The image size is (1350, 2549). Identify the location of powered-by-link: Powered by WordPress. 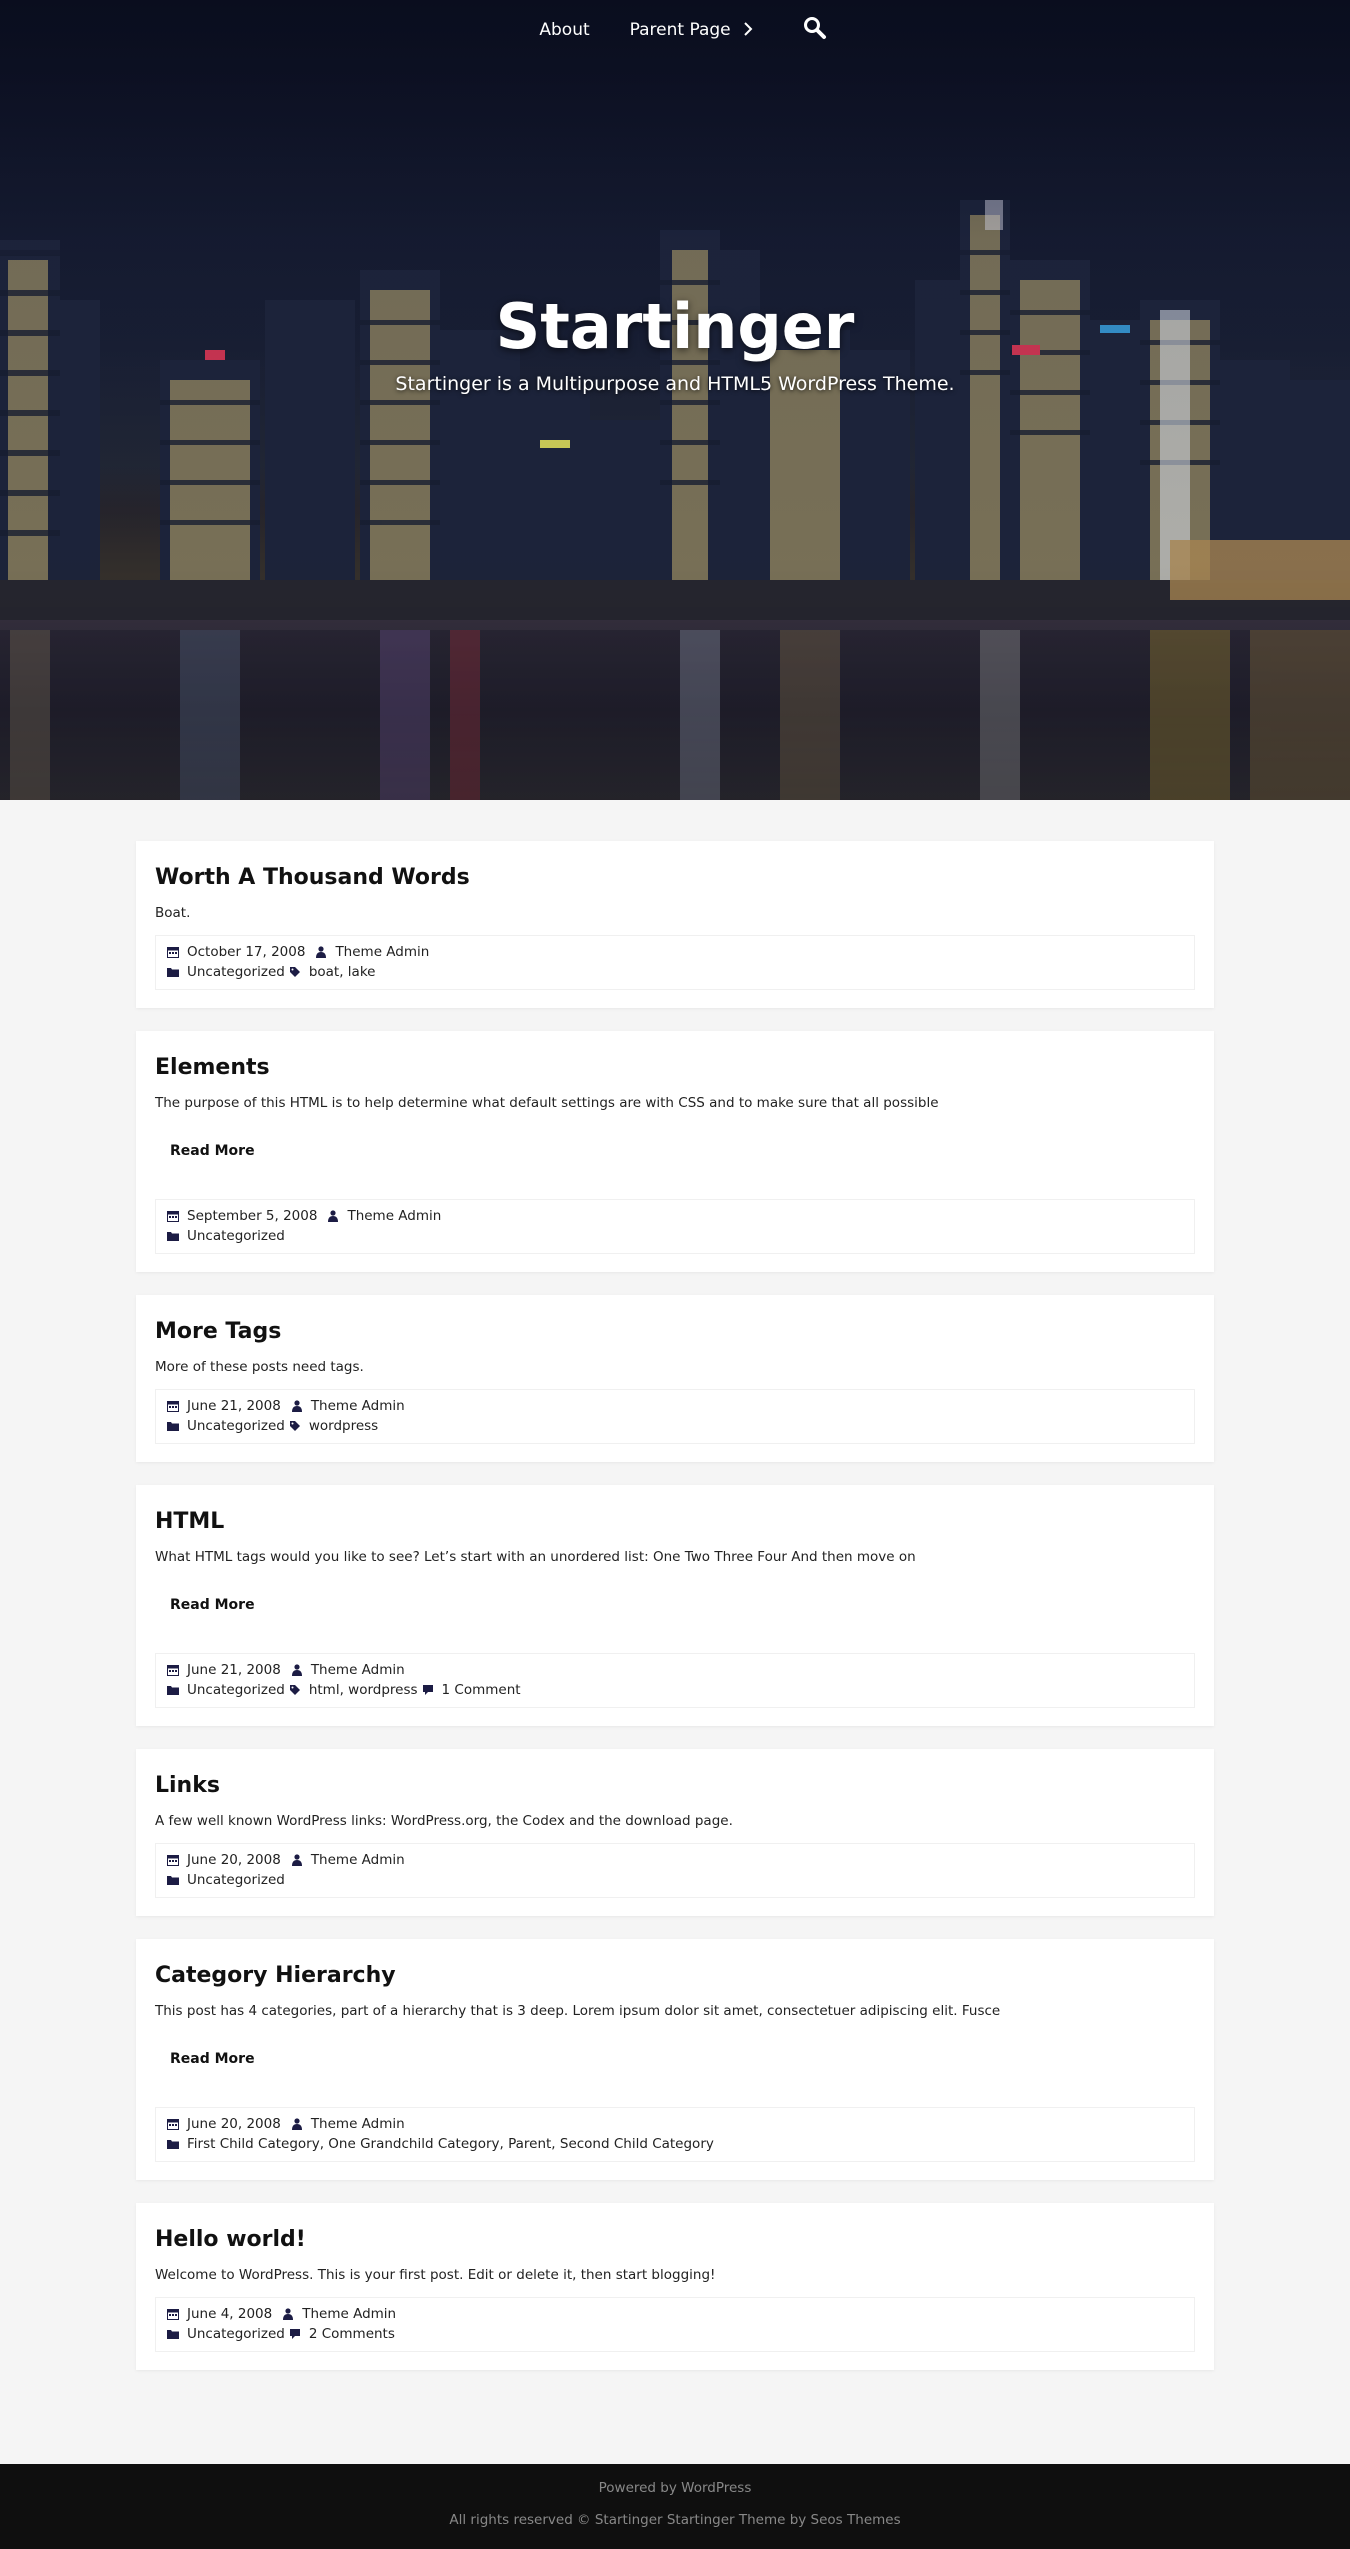
(675, 2488).